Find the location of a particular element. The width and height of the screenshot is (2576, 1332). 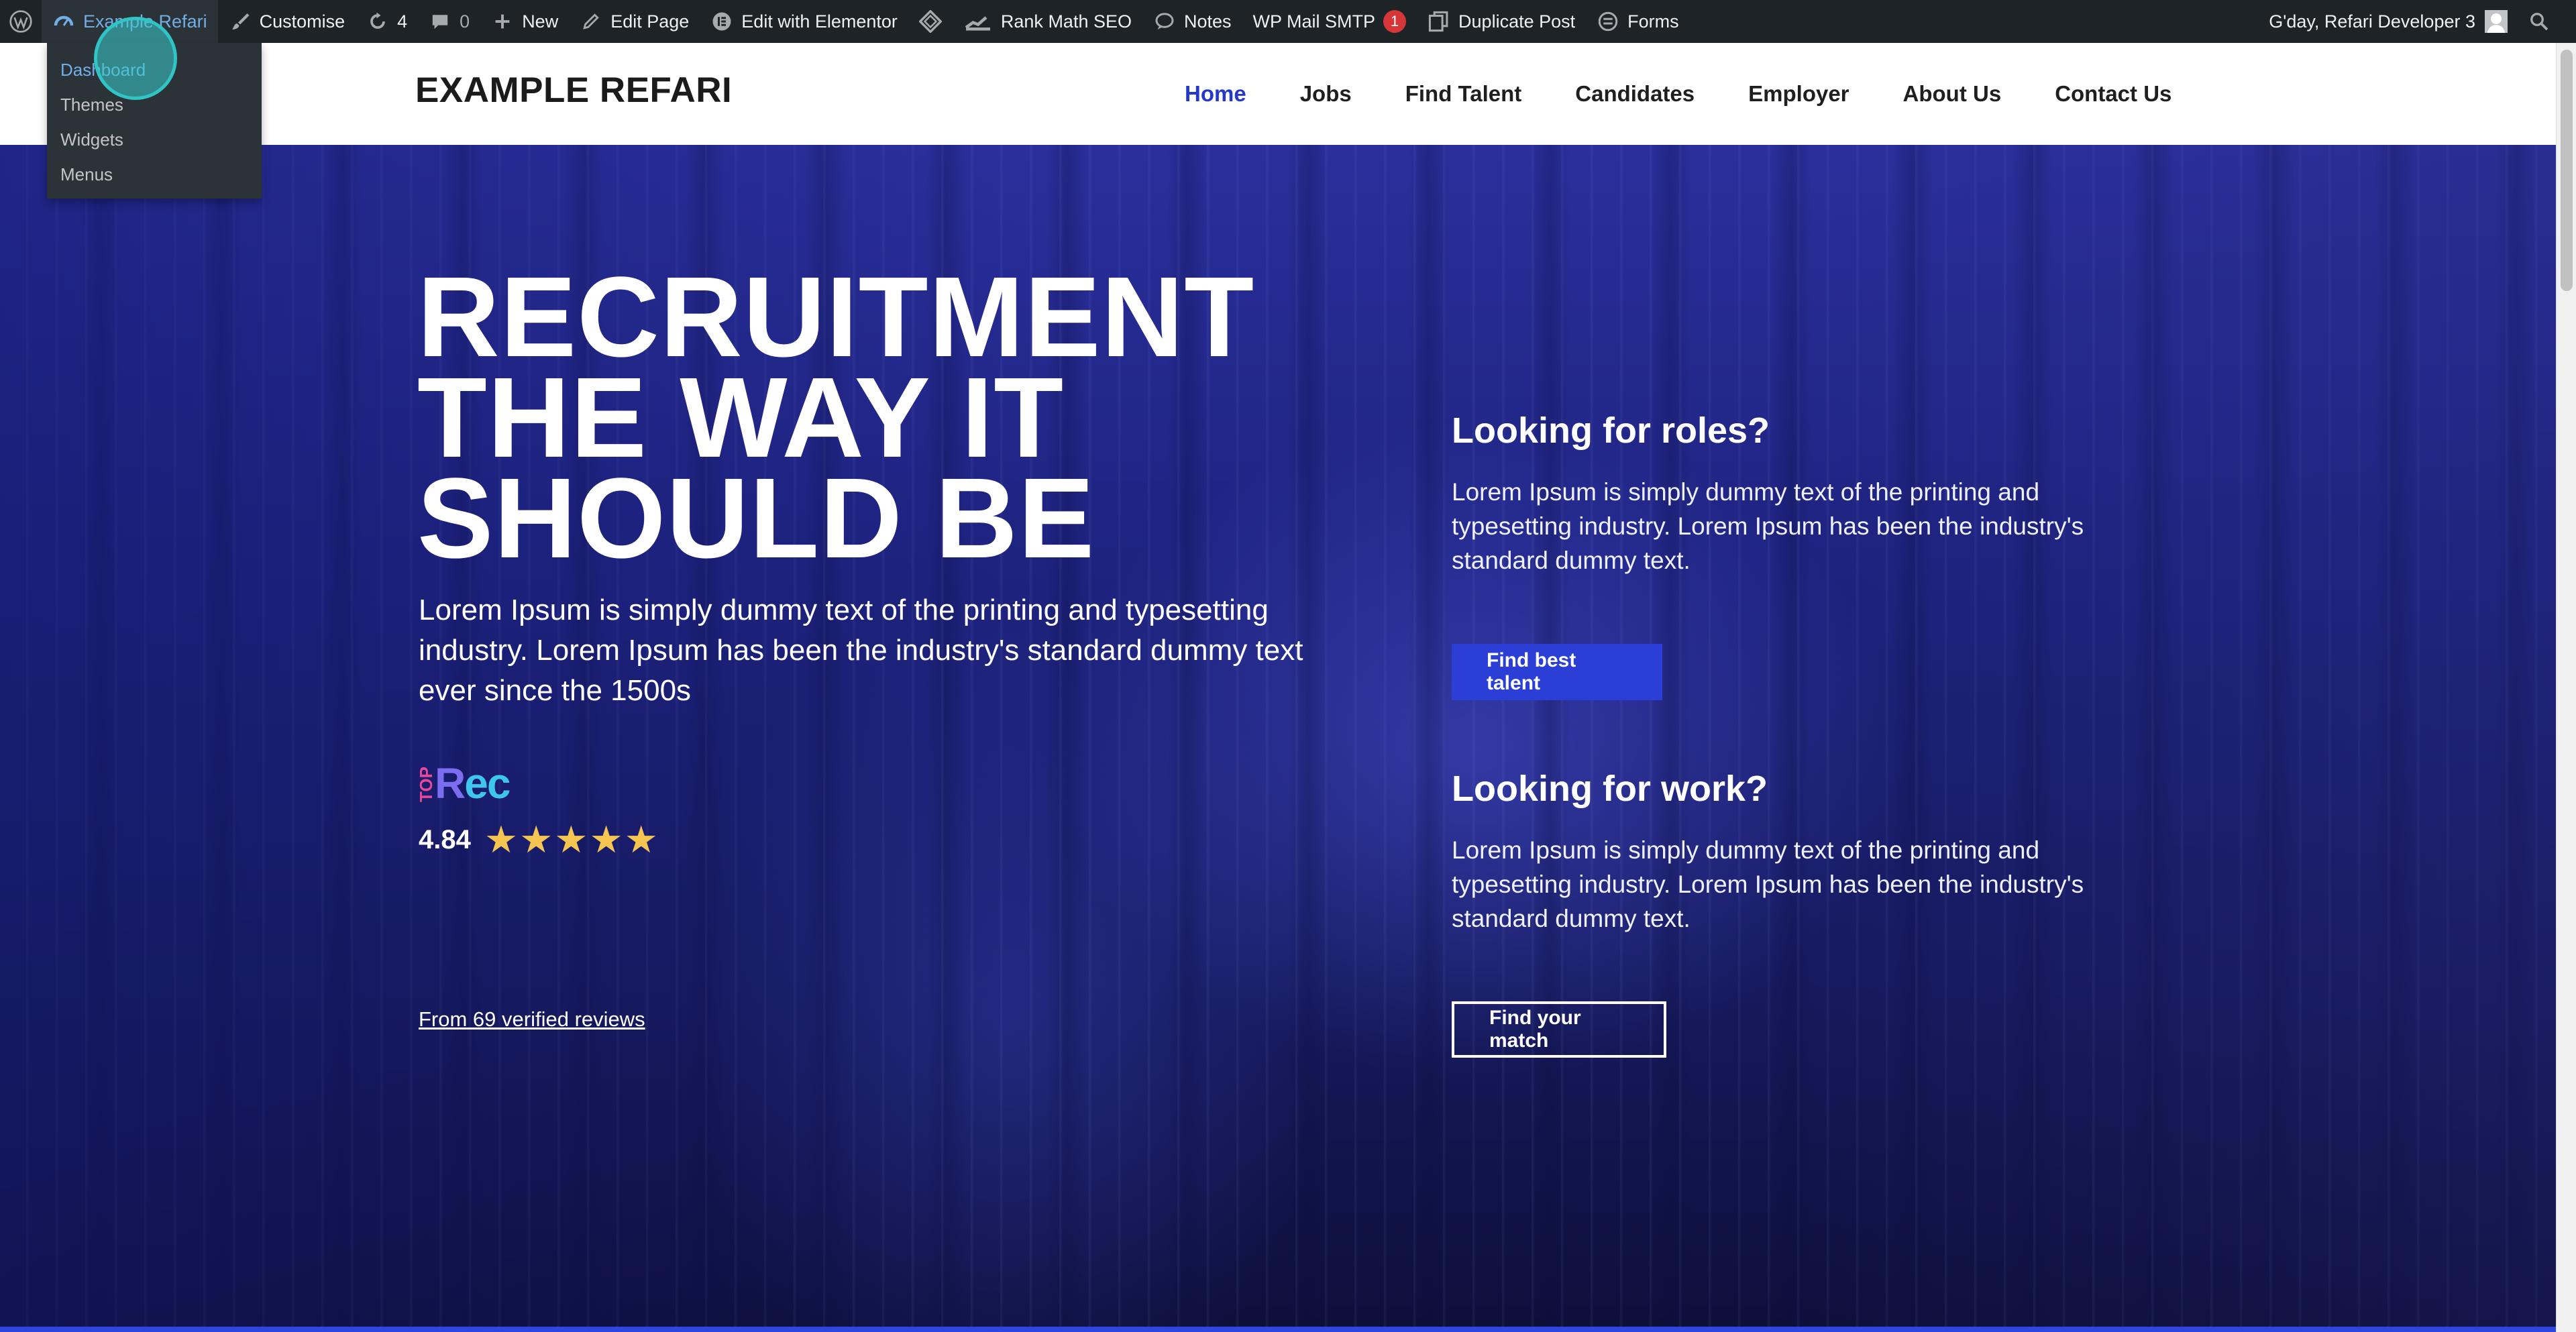

elementor-icon is located at coordinates (721, 22).